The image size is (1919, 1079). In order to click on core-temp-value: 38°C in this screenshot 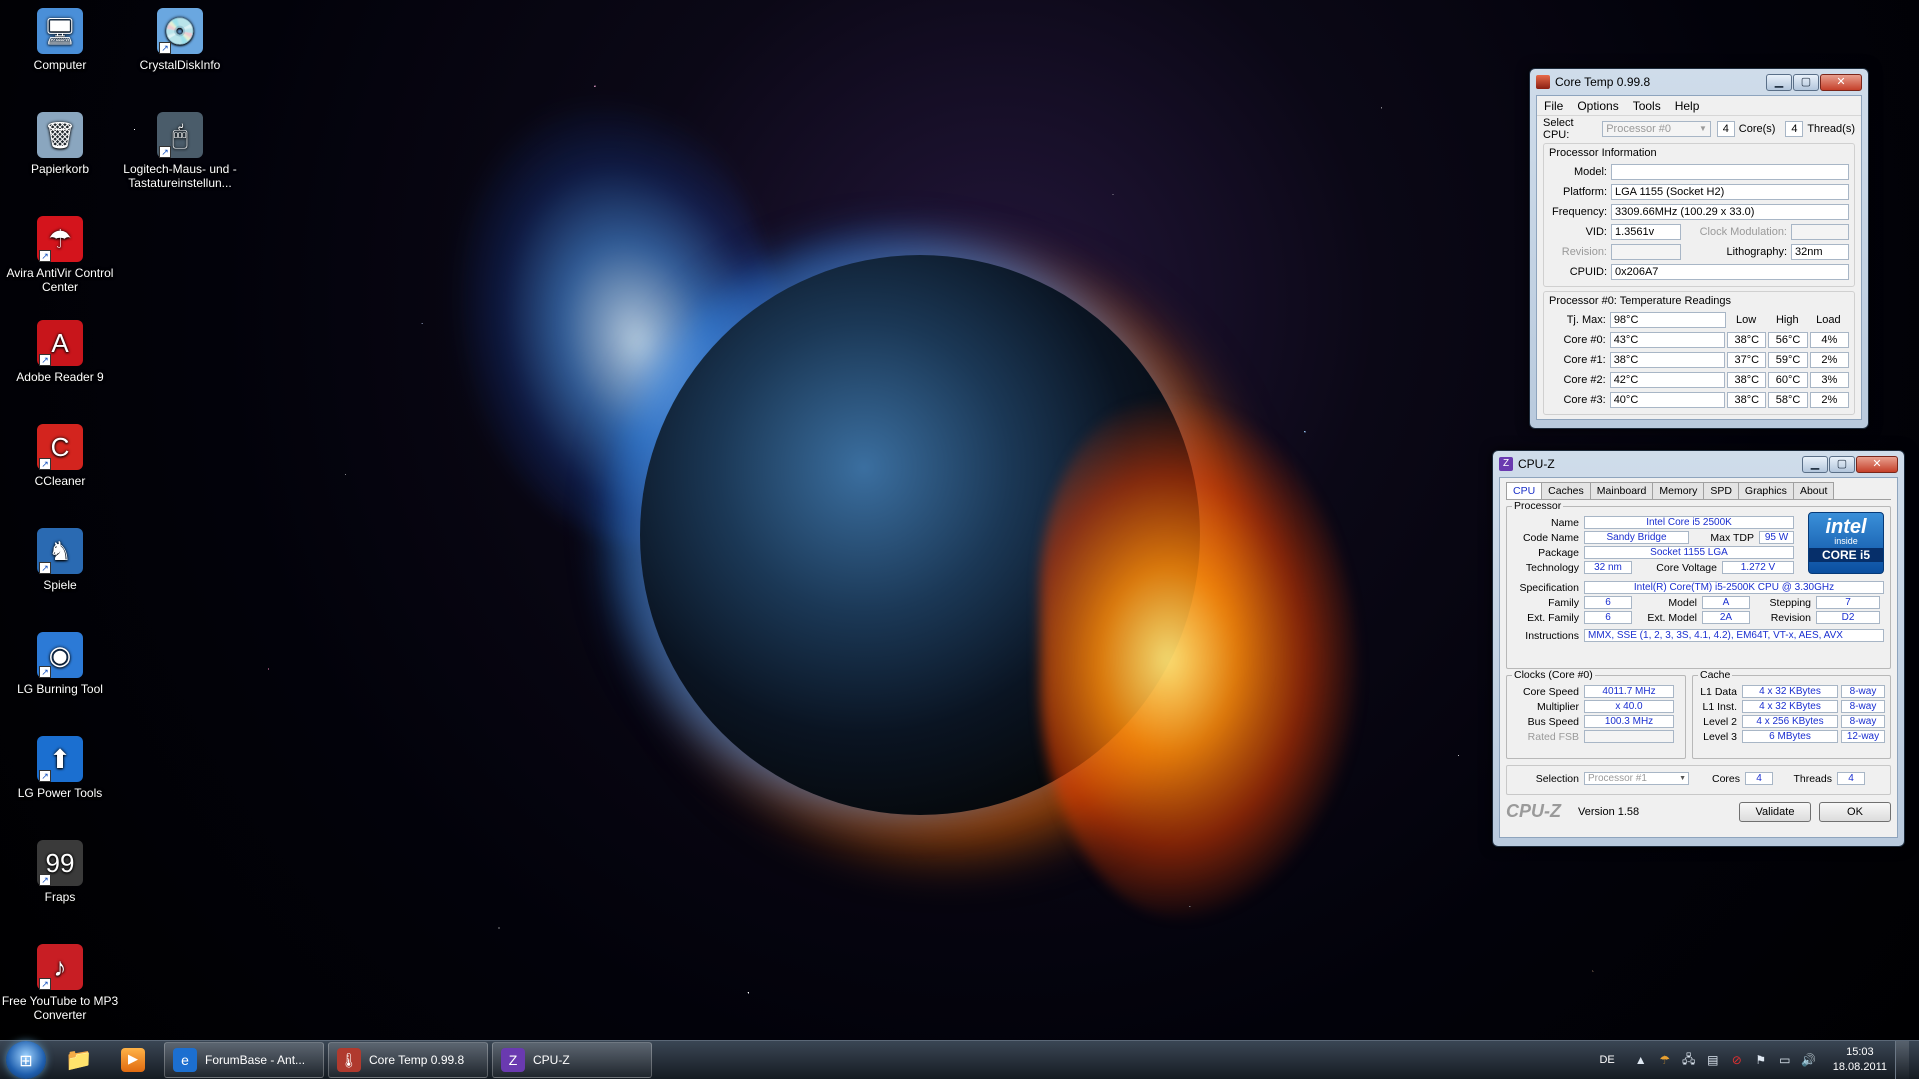, I will do `click(1667, 360)`.